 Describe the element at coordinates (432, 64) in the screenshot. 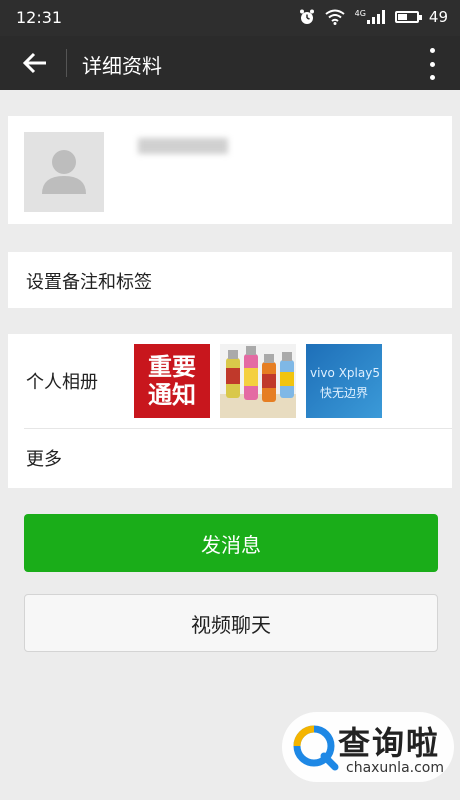

I see `more-menu-icon` at that location.